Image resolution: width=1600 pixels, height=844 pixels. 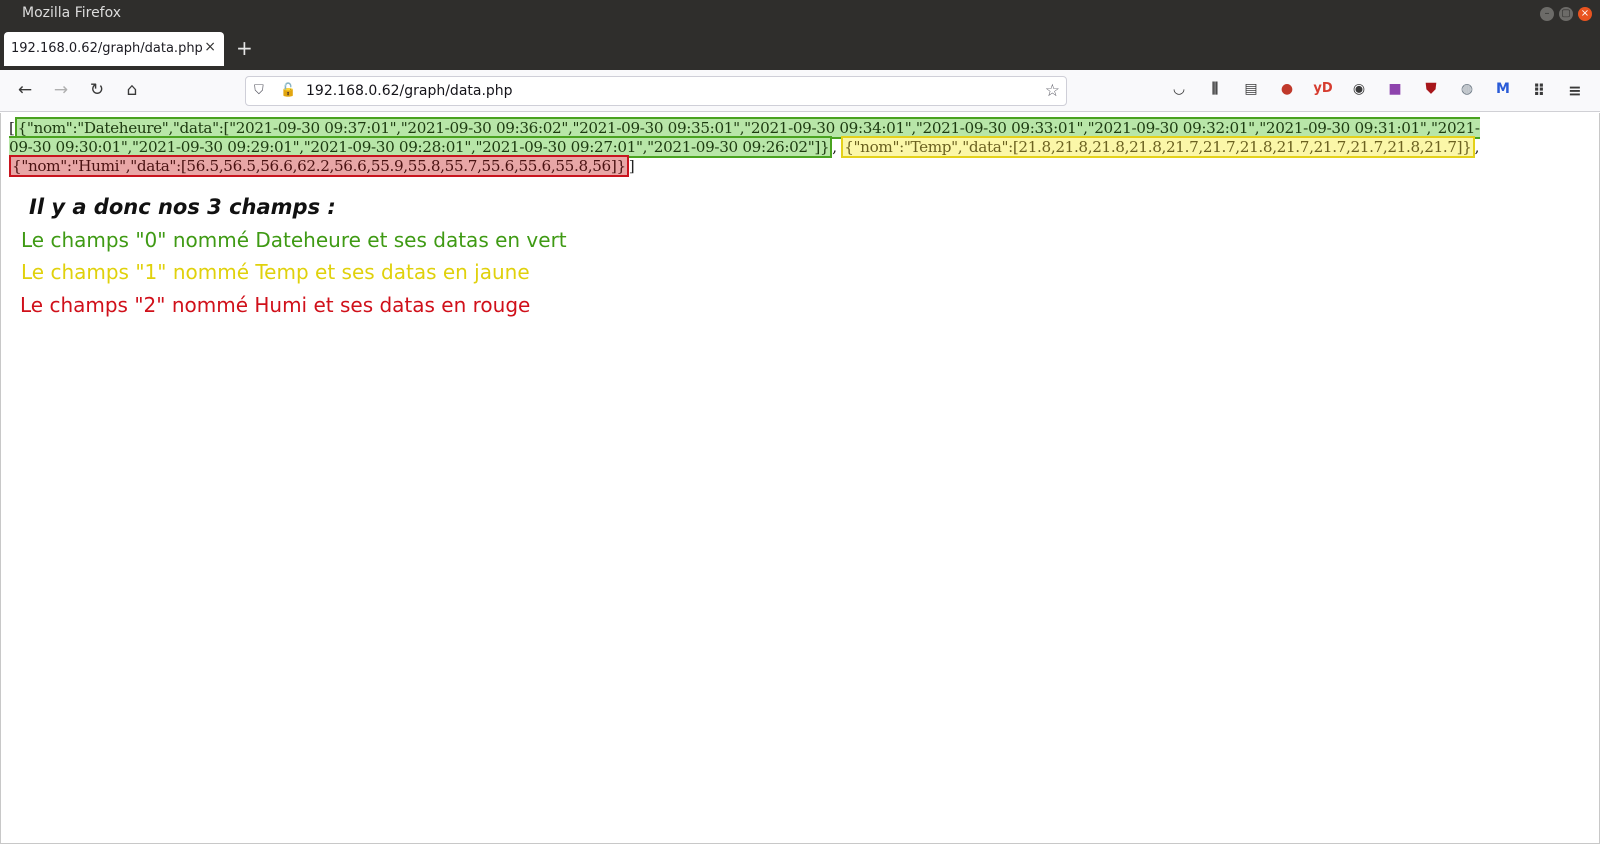 What do you see at coordinates (1467, 89) in the screenshot?
I see `extension-icon-4: ◍` at bounding box center [1467, 89].